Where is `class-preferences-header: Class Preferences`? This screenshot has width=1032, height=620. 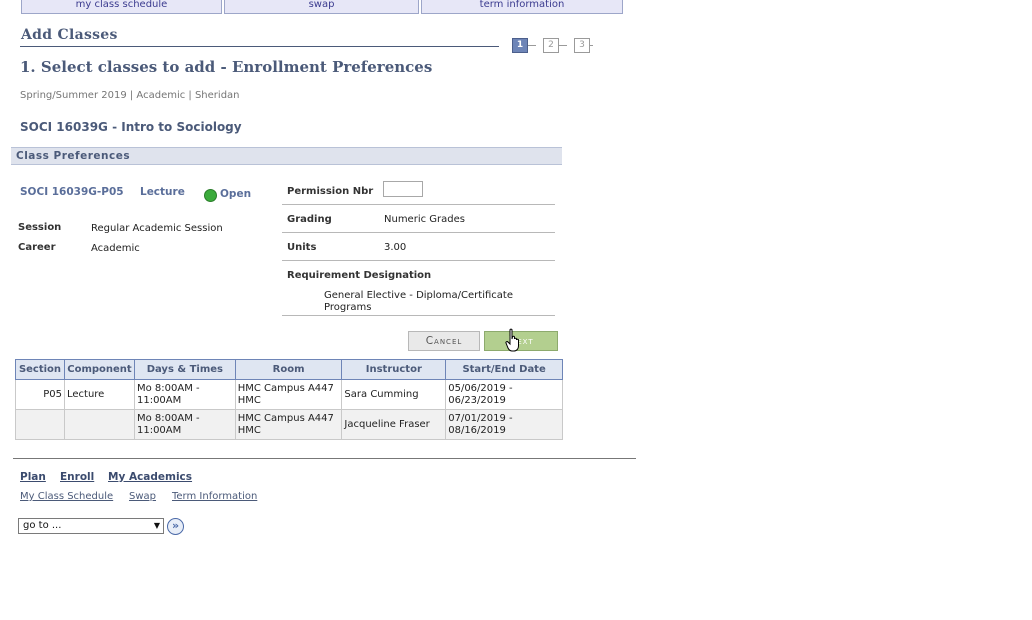
class-preferences-header: Class Preferences is located at coordinates (286, 156).